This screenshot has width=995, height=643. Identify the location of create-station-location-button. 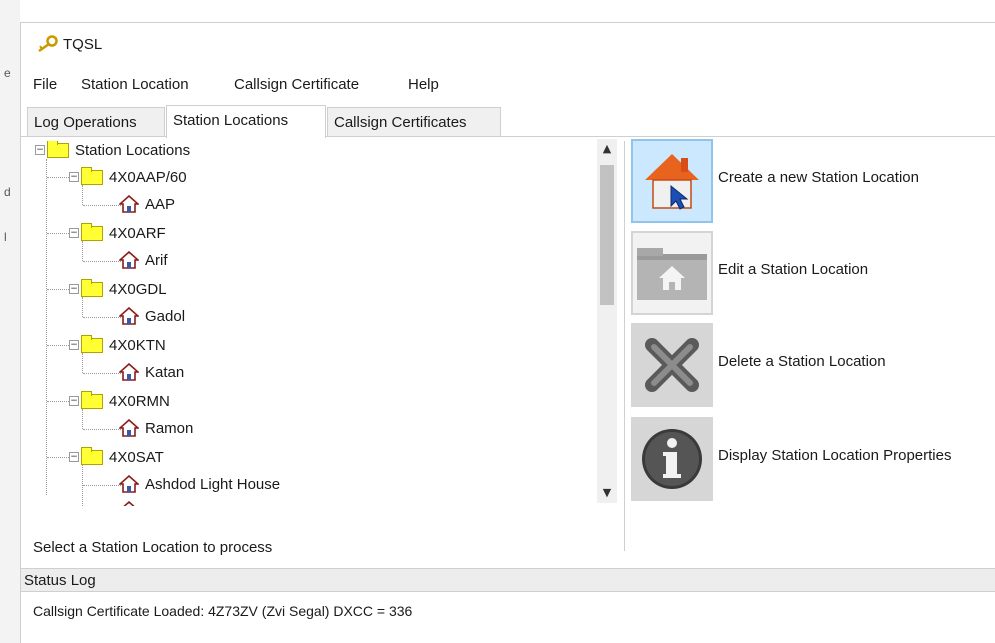
(672, 181).